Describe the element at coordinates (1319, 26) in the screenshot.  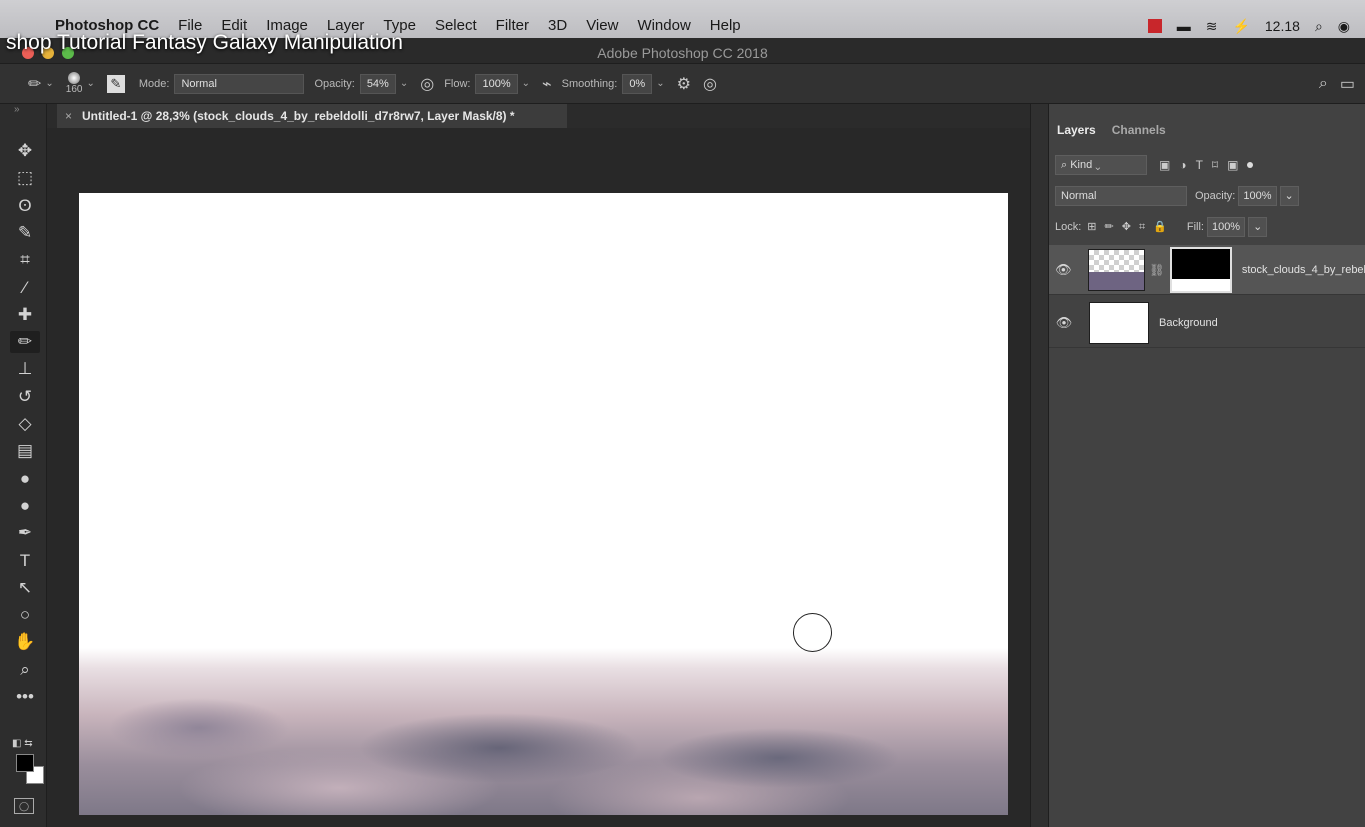
I see `spotlight-search-icon: ⌕` at that location.